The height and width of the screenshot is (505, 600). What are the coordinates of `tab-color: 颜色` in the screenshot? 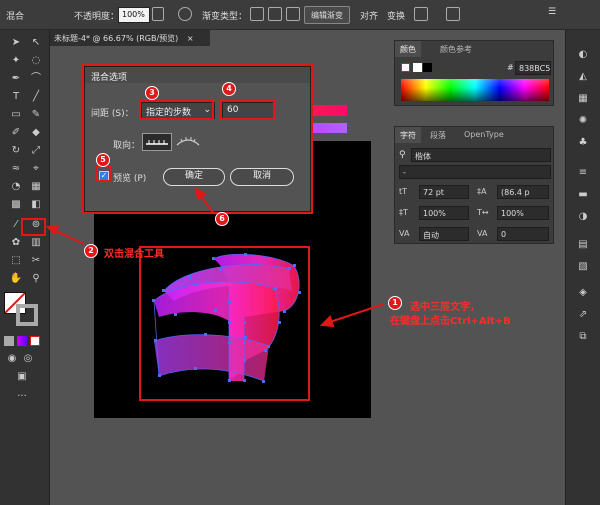 It's located at (408, 49).